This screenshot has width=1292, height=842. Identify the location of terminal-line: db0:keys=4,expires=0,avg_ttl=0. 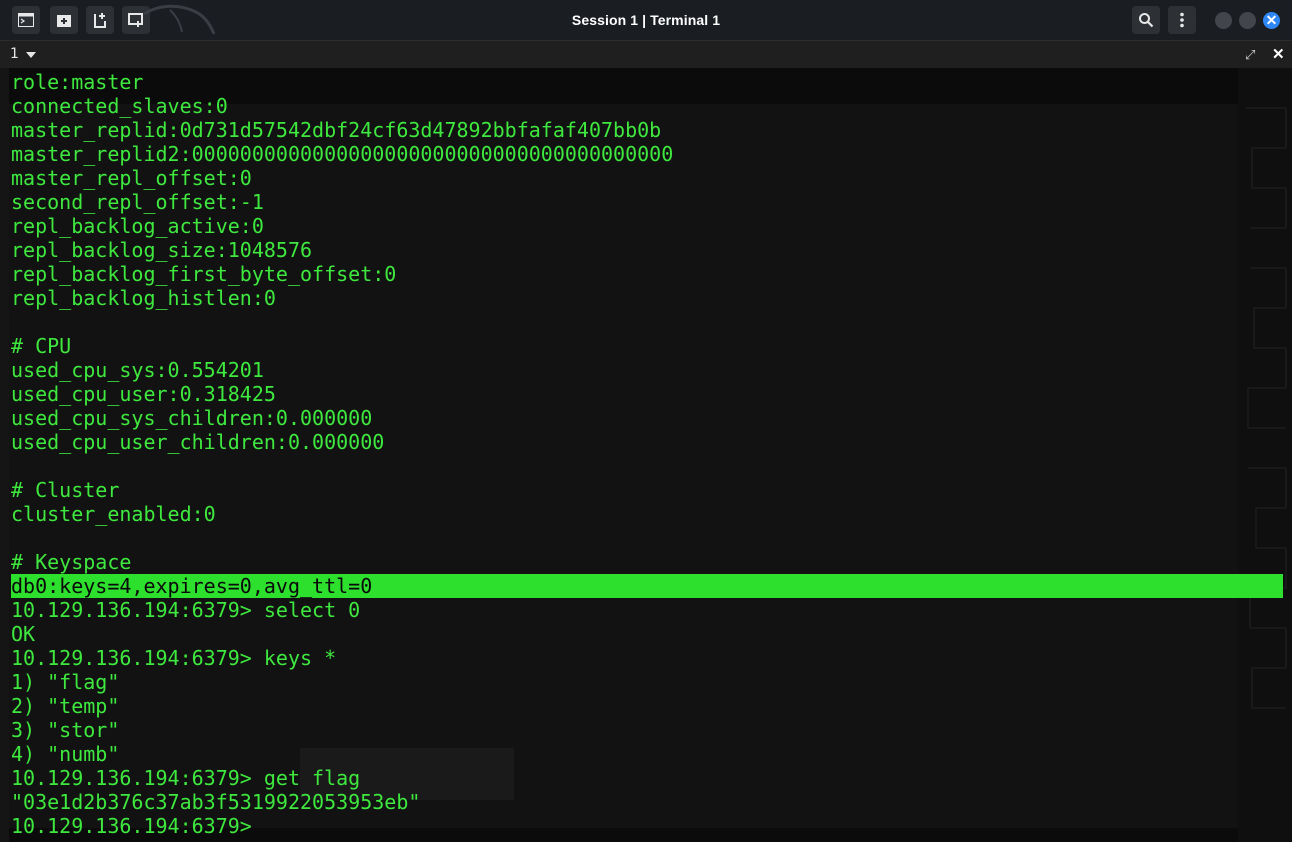
(647, 586).